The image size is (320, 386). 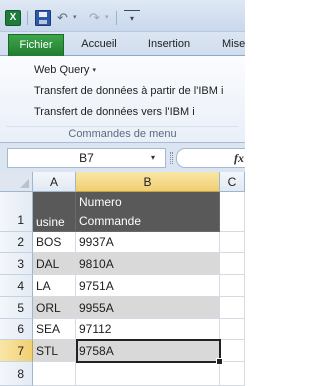 I want to click on chevron-down-icon: ▾, so click(x=94, y=70).